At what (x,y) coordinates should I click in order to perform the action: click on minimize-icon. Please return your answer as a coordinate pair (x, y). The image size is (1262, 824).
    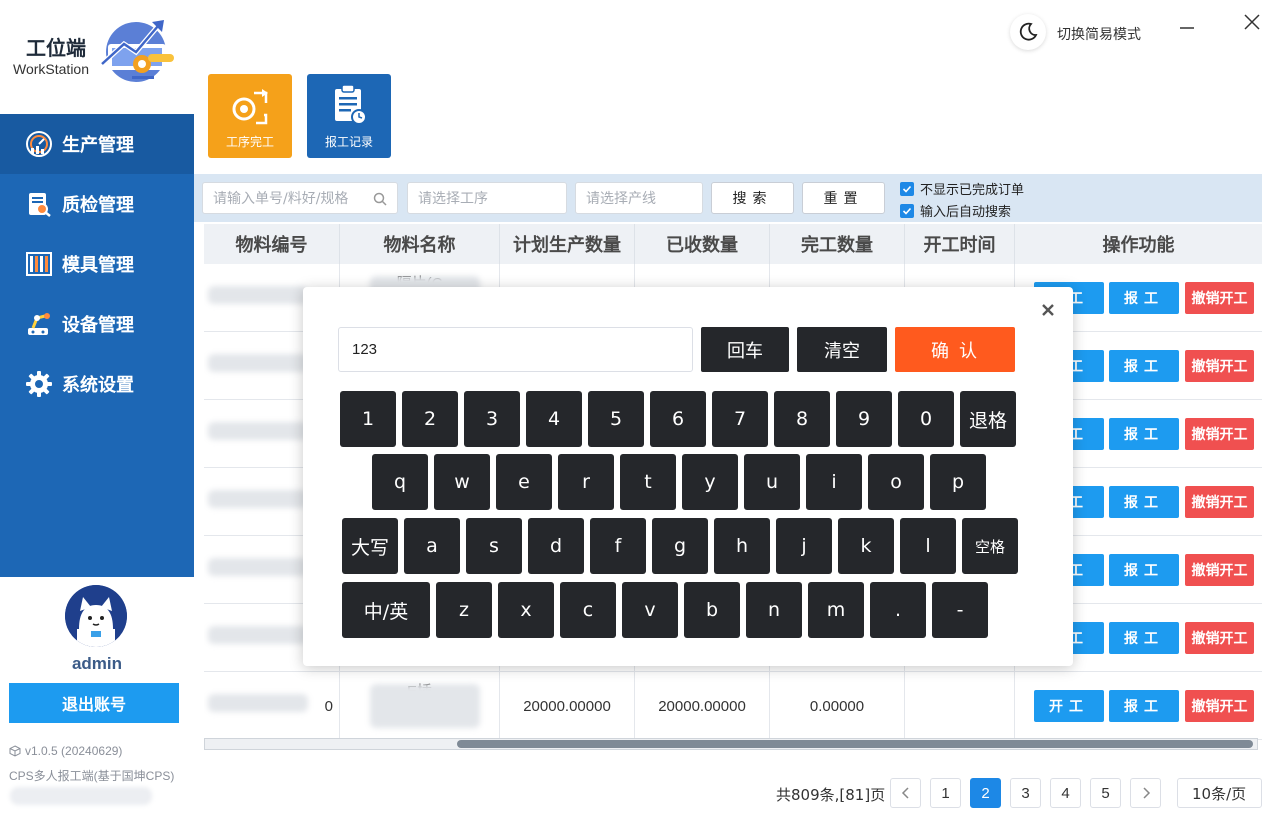
    Looking at the image, I should click on (1187, 28).